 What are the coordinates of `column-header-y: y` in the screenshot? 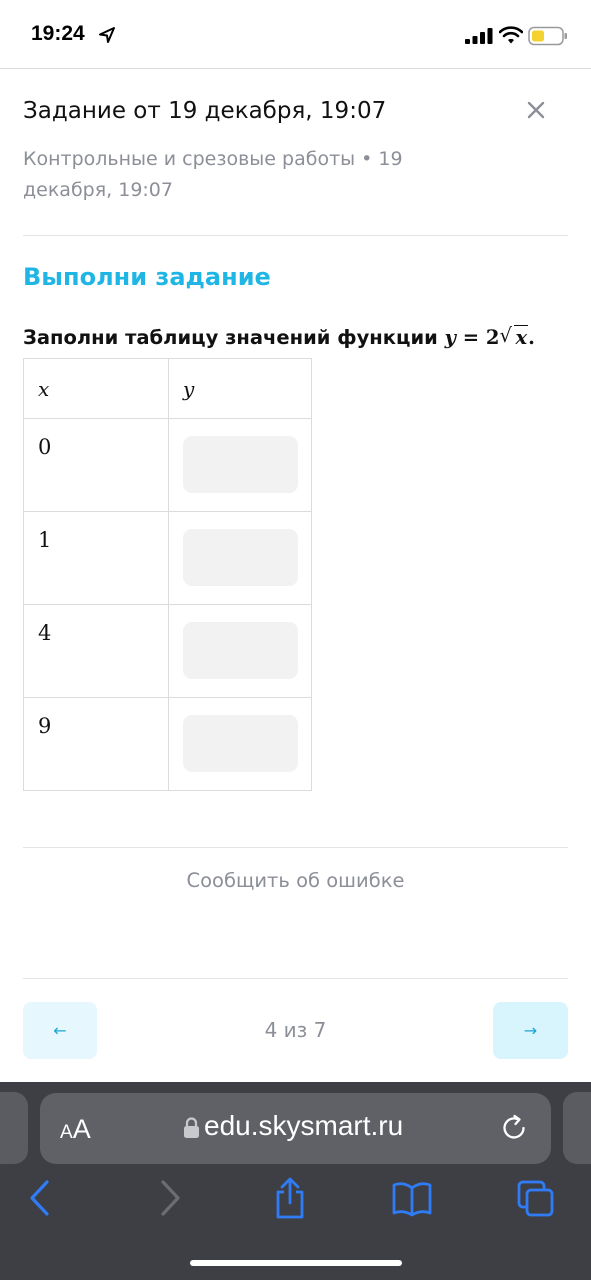 It's located at (240, 388).